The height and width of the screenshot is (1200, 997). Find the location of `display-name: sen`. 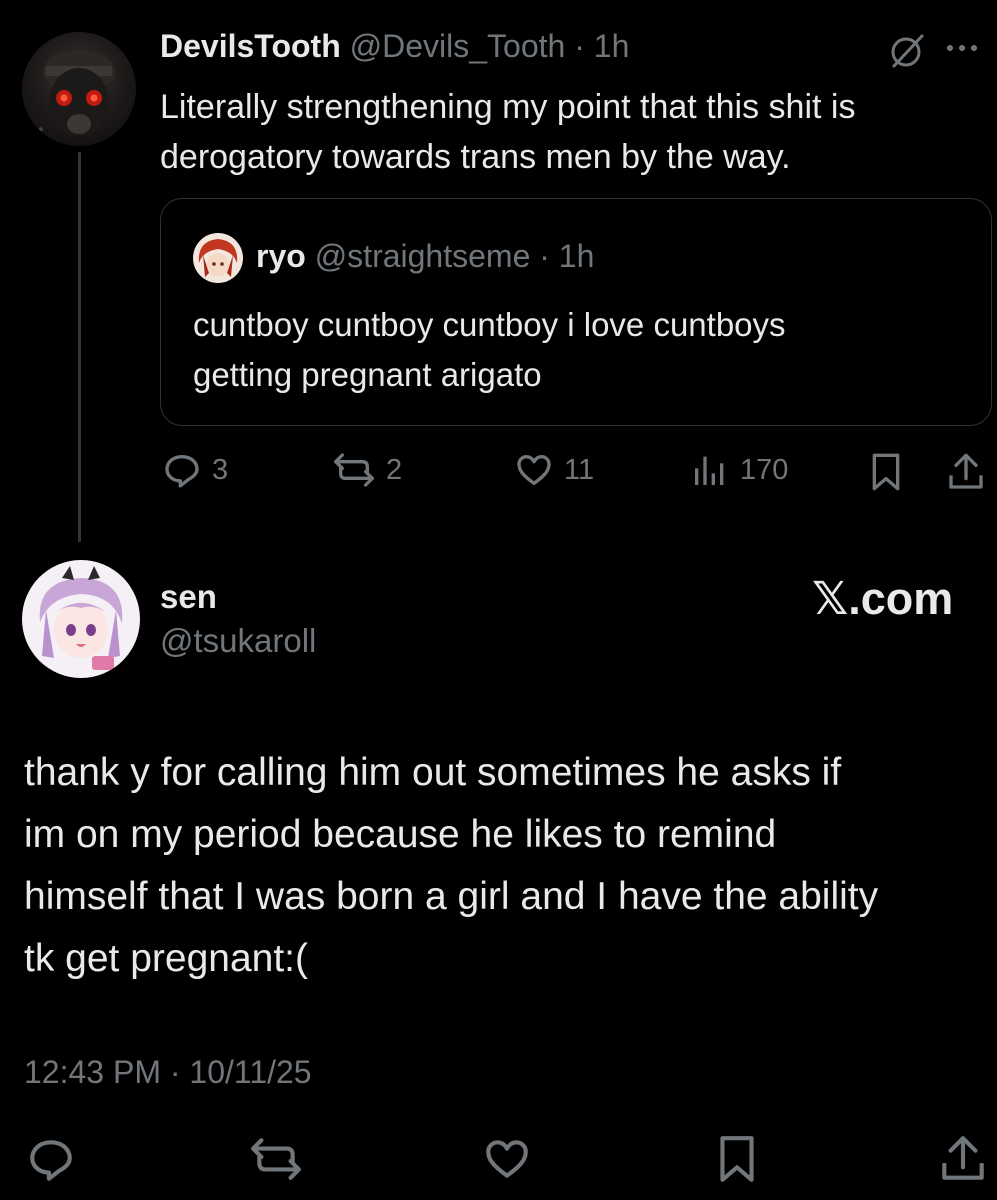

display-name: sen is located at coordinates (188, 597).